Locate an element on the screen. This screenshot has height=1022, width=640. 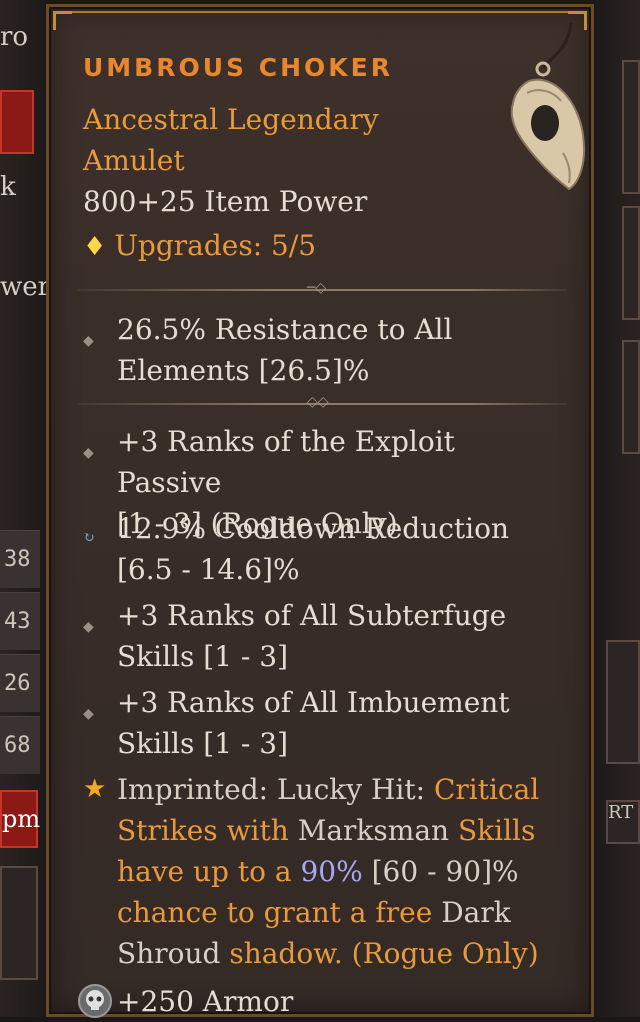
aspect-keyword: Strikes with is located at coordinates (207, 830).